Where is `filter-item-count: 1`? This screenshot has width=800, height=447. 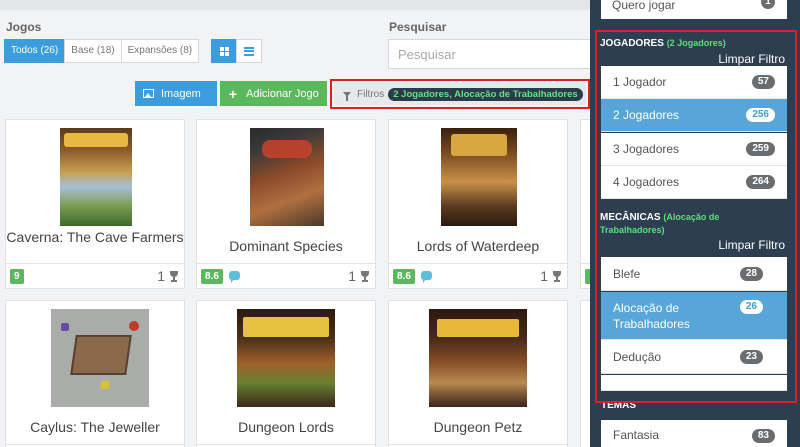
filter-item-count: 1 is located at coordinates (768, 4).